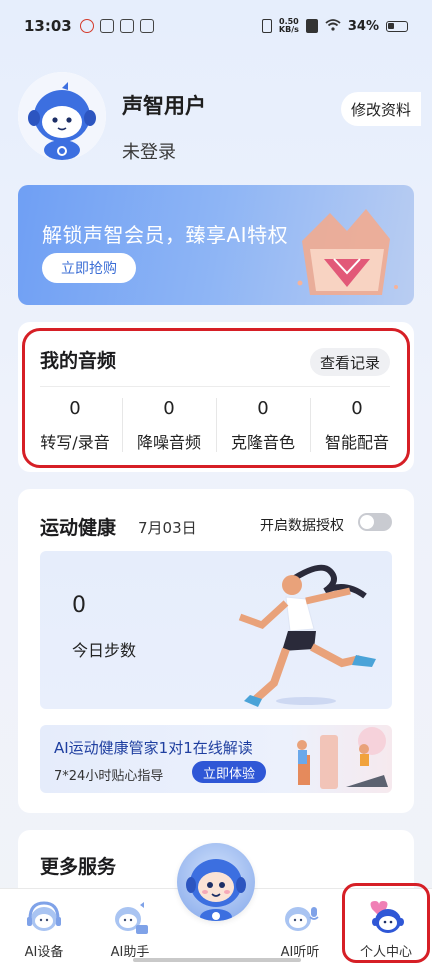  Describe the element at coordinates (302, 919) in the screenshot. I see `listen-mascot-icon` at that location.